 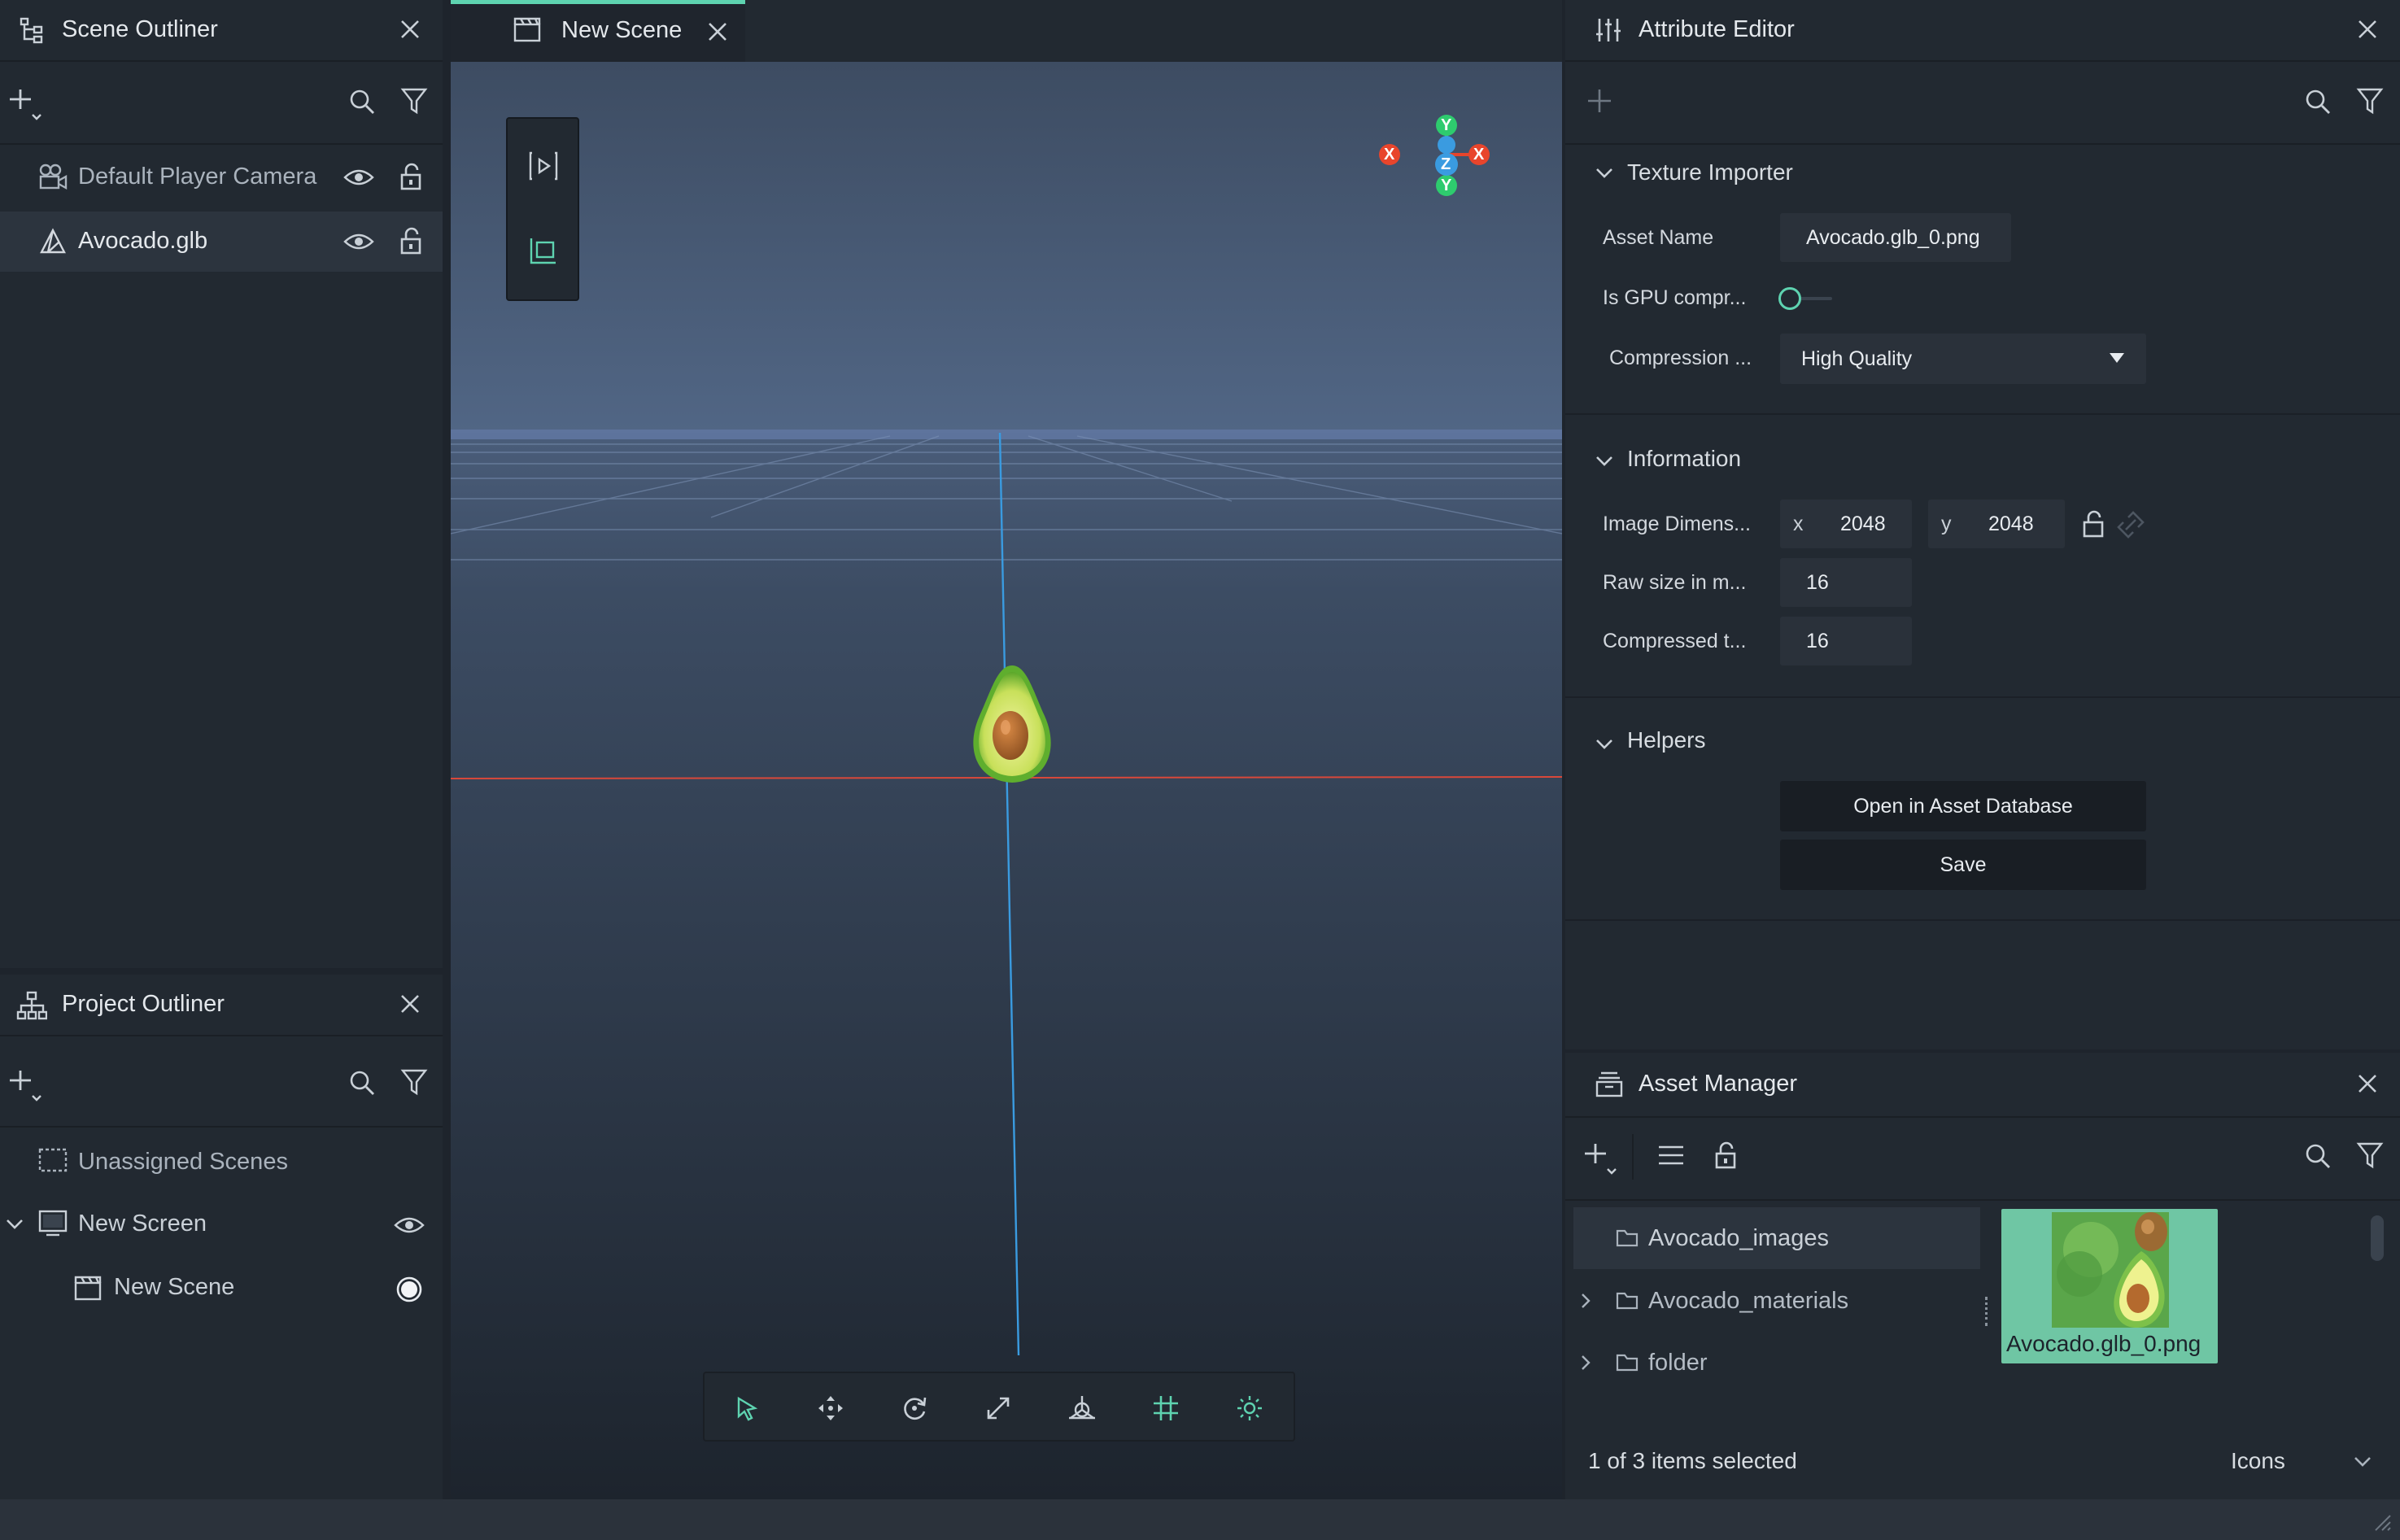 I want to click on monitor-icon, so click(x=52, y=1223).